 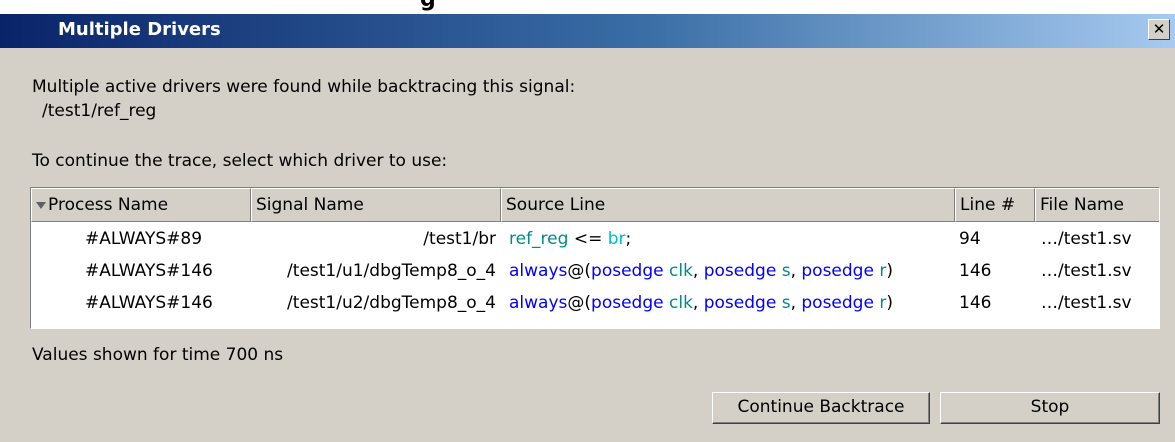 What do you see at coordinates (108, 205) in the screenshot?
I see `column-label: Process Name` at bounding box center [108, 205].